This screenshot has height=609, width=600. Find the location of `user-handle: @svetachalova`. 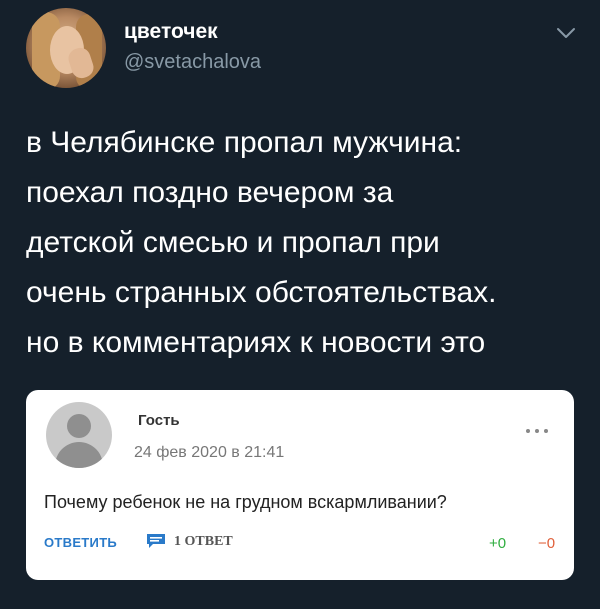

user-handle: @svetachalova is located at coordinates (192, 62).